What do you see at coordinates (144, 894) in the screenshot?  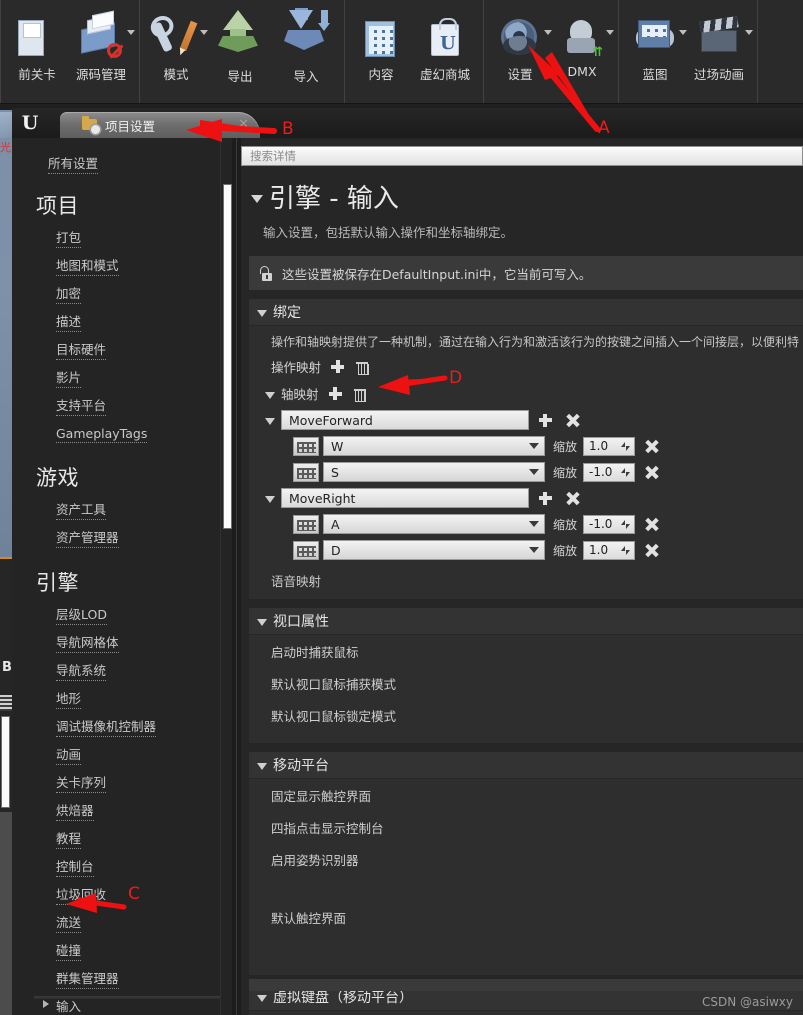 I see `sidebar-item-garbage-collection: 垃圾回收` at bounding box center [144, 894].